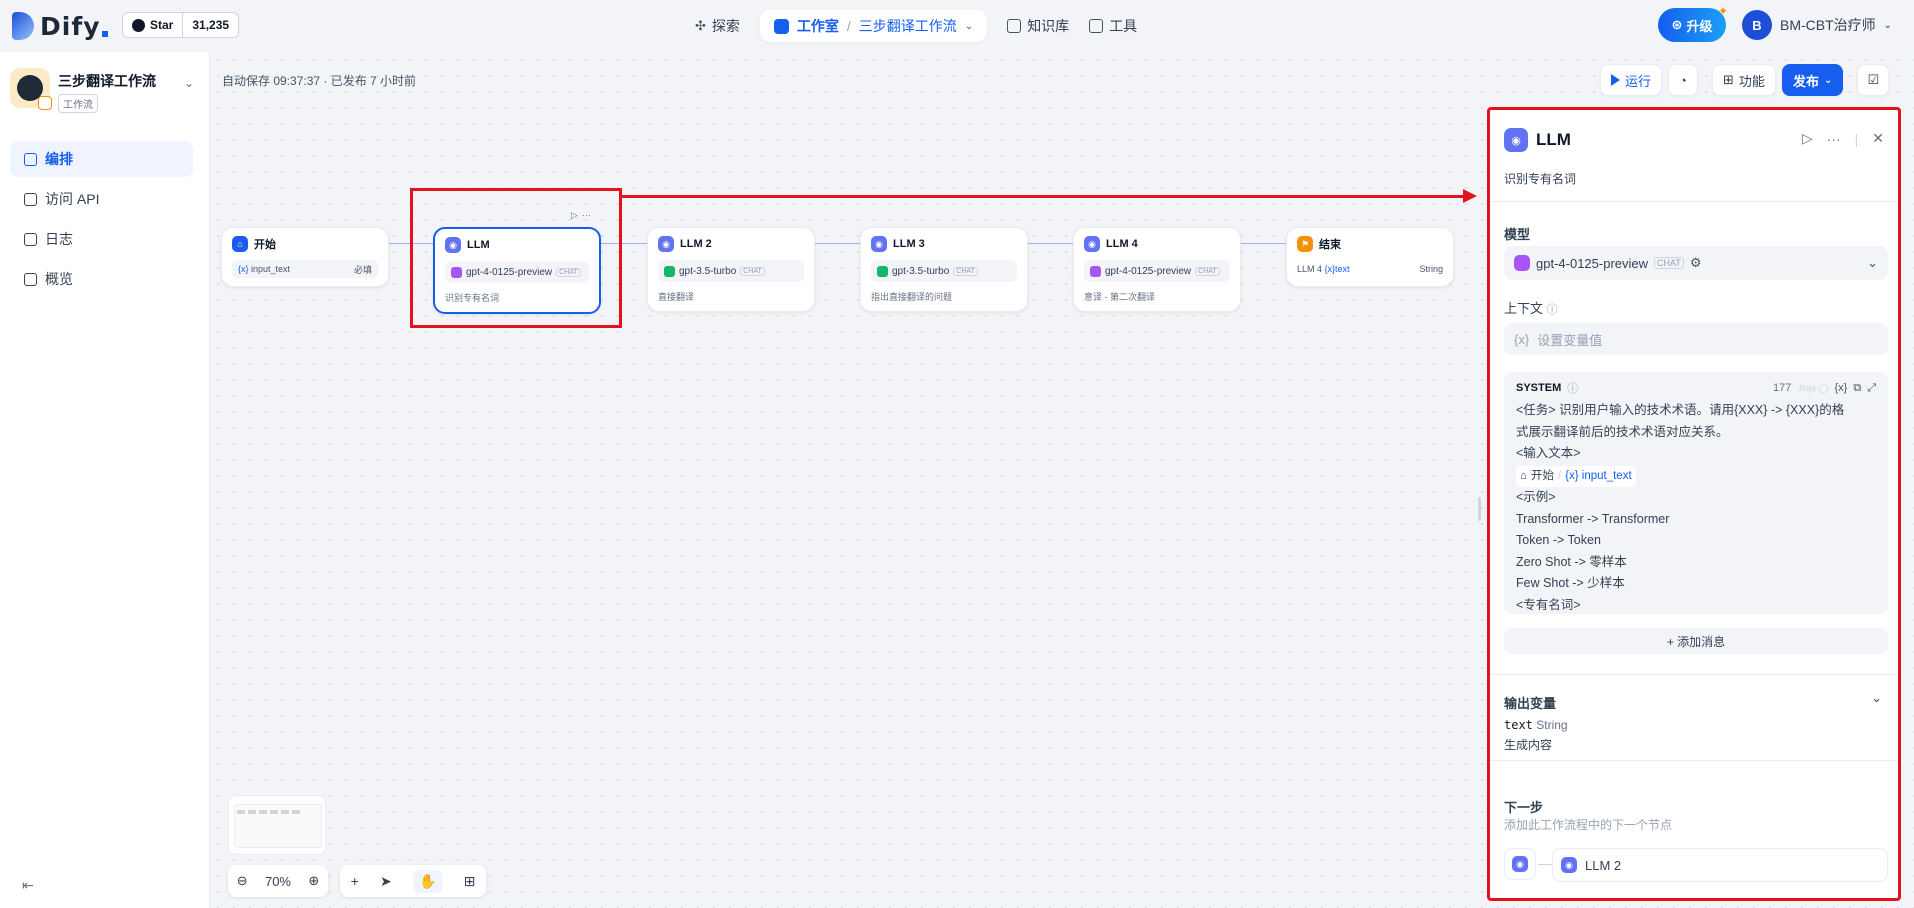  I want to click on model-selector: gpt-4-0125-preview CHAT ⚙ ⌄, so click(1696, 263).